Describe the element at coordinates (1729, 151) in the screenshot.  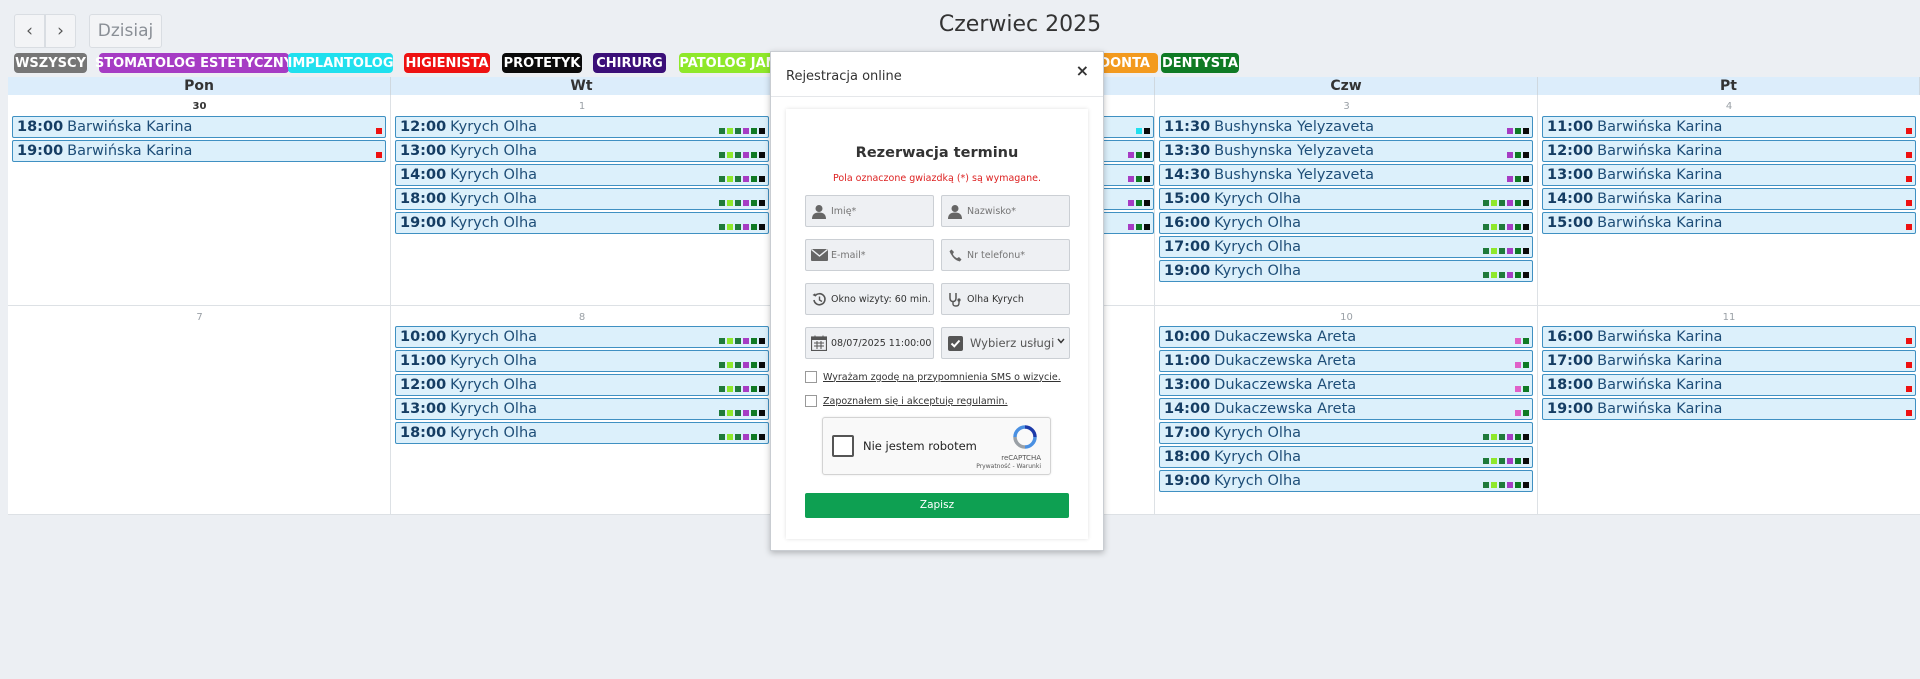
I see `appointment-slot: 12:00 Barwińska Karina` at that location.